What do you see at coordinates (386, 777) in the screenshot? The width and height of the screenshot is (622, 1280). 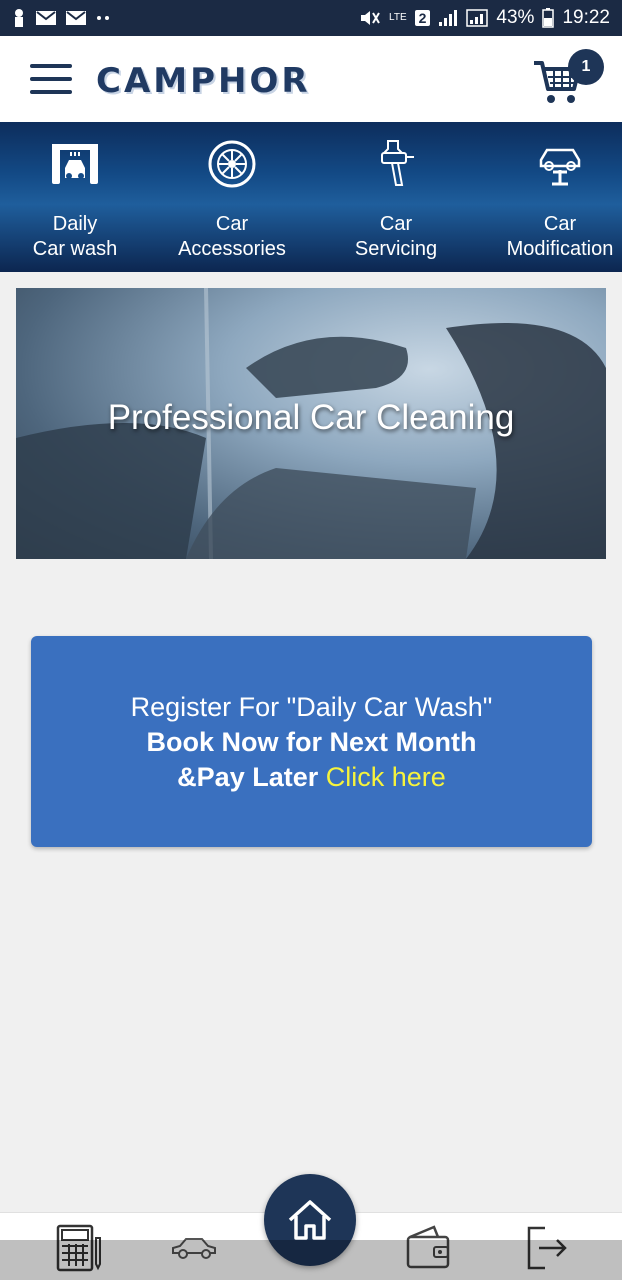 I see `click-here-link: Click here` at bounding box center [386, 777].